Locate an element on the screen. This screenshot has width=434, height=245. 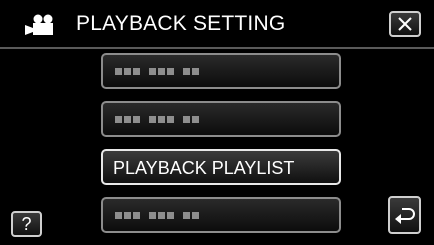
video-camera-icon is located at coordinates (39, 24).